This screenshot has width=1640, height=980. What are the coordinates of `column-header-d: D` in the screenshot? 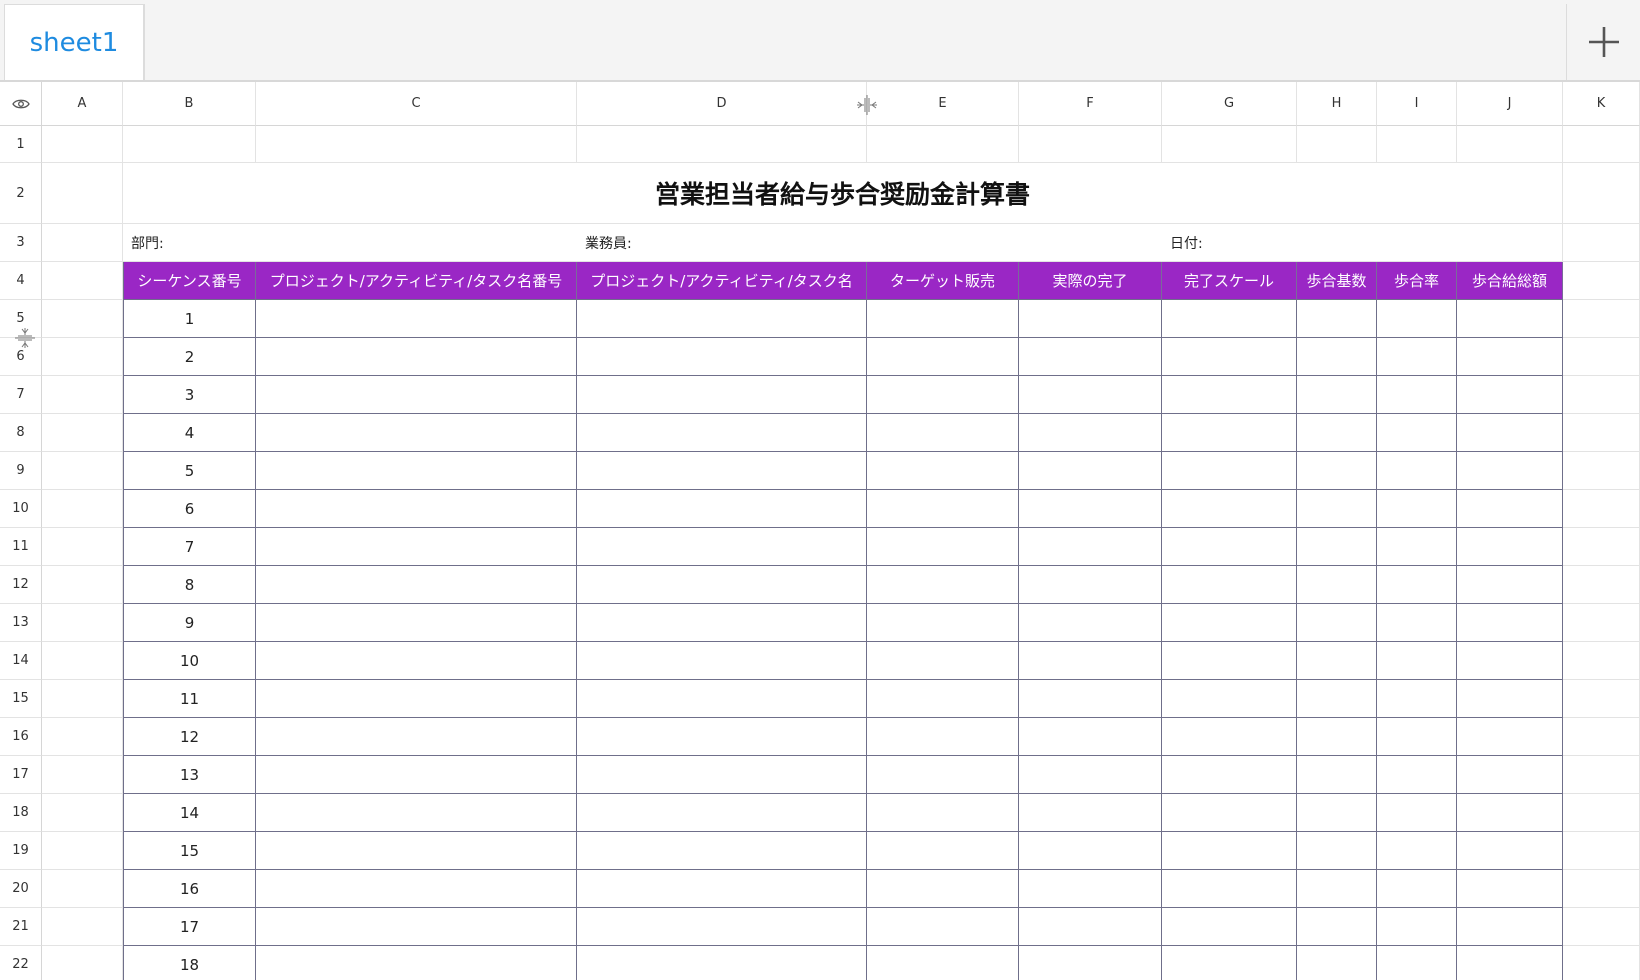 It's located at (722, 104).